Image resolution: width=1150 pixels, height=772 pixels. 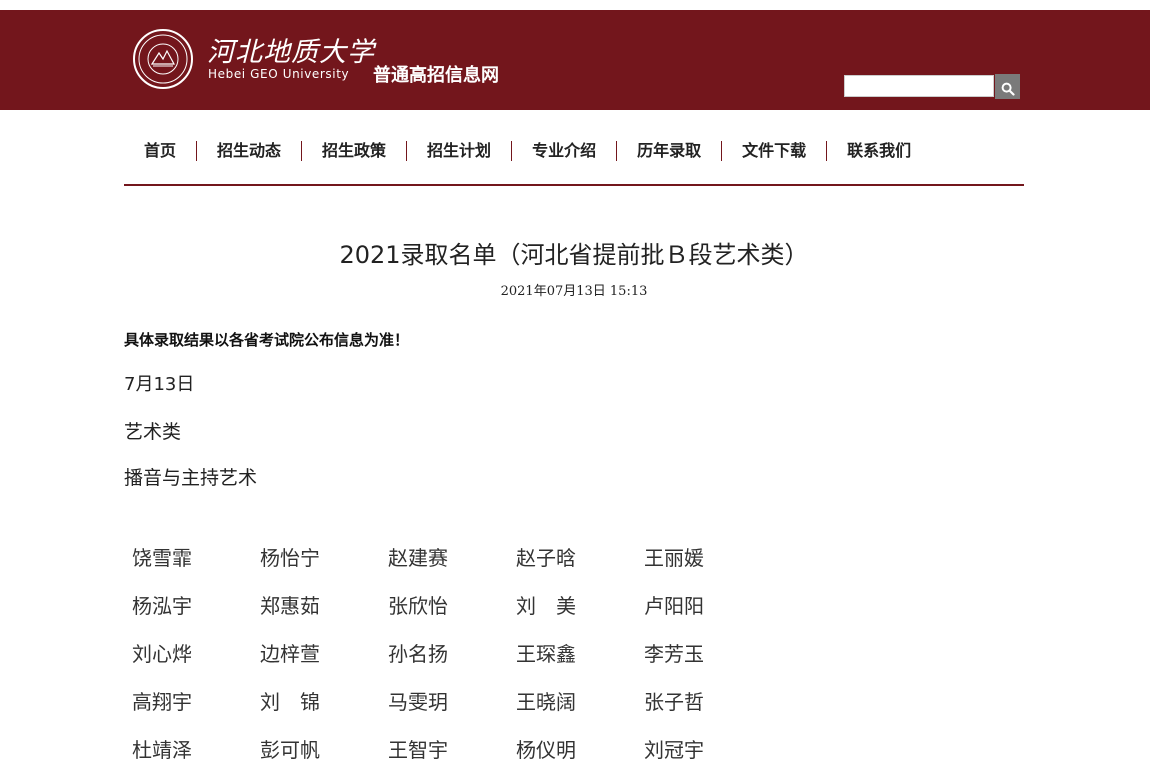 I want to click on seal-emblem-icon, so click(x=163, y=59).